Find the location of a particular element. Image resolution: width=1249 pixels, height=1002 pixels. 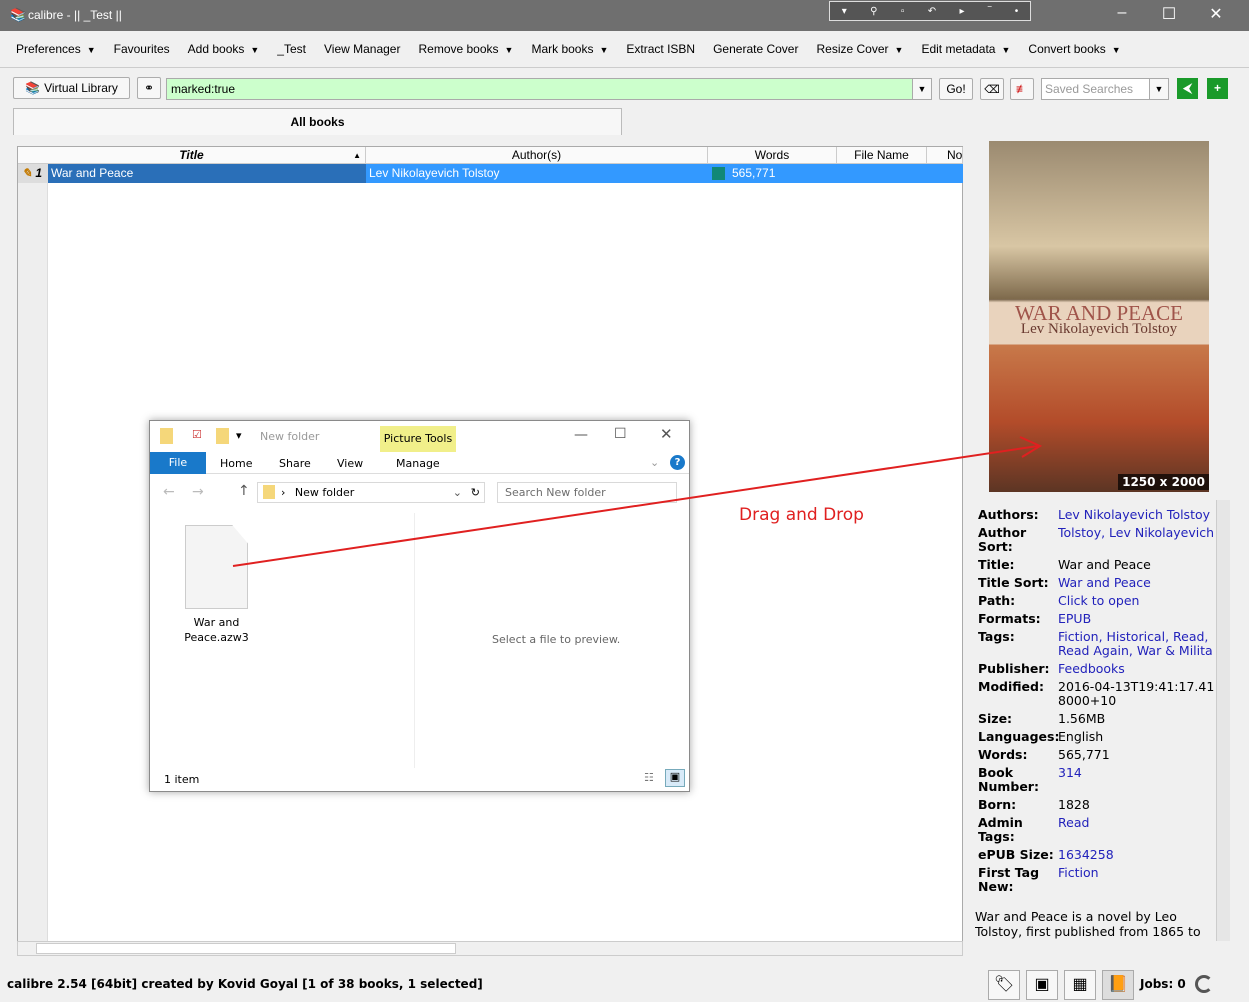

binoculars-icon: ⚭ is located at coordinates (149, 88).